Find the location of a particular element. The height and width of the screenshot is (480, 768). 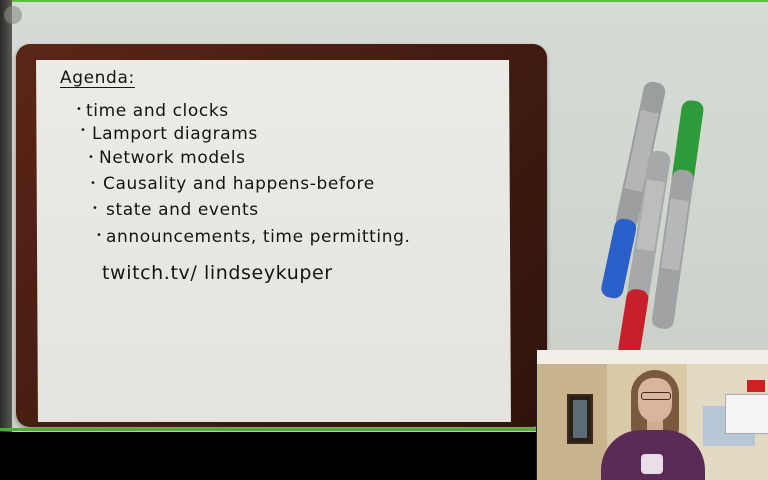

webcam-pip is located at coordinates (652, 415).